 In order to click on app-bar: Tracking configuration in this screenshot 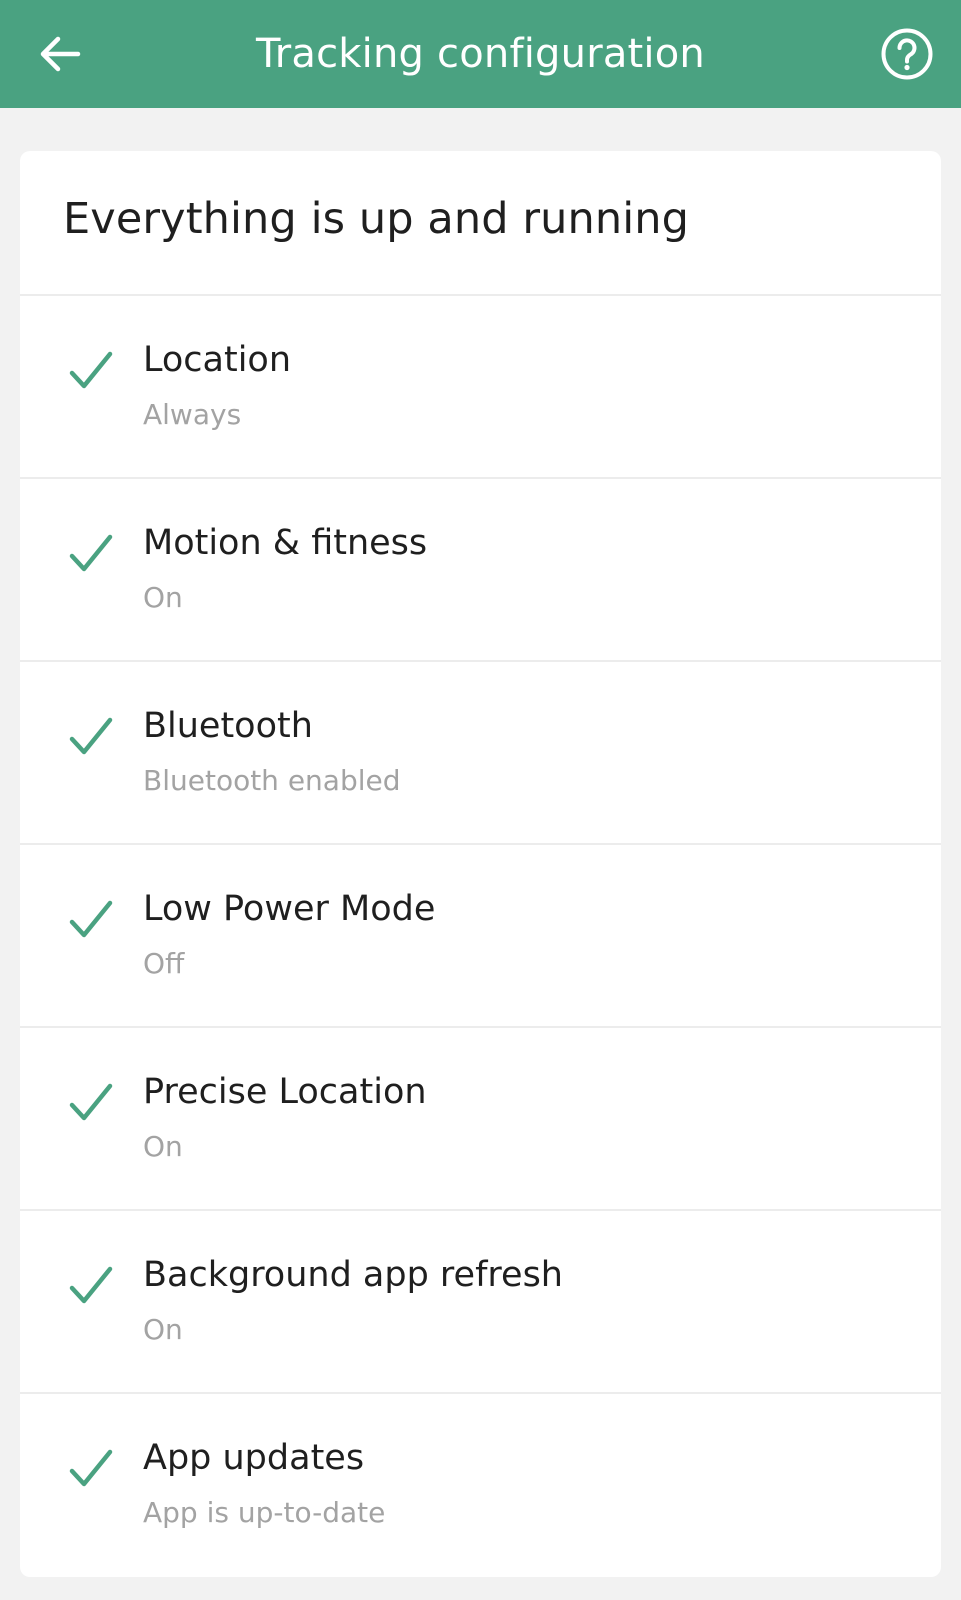, I will do `click(480, 54)`.